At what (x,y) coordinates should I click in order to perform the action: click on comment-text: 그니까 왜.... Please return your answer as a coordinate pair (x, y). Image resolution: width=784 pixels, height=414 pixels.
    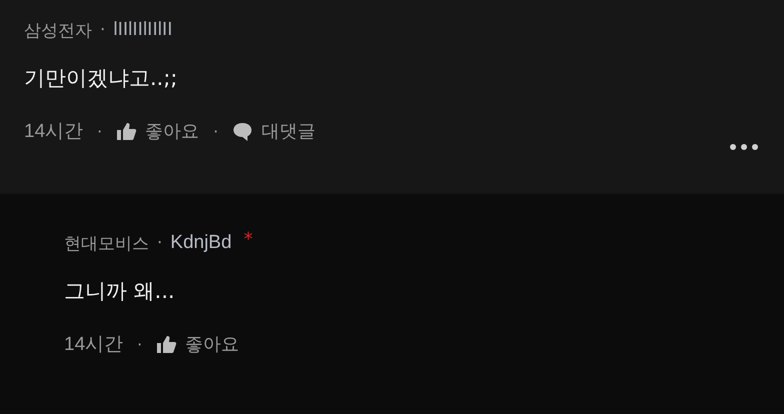
    Looking at the image, I should click on (120, 291).